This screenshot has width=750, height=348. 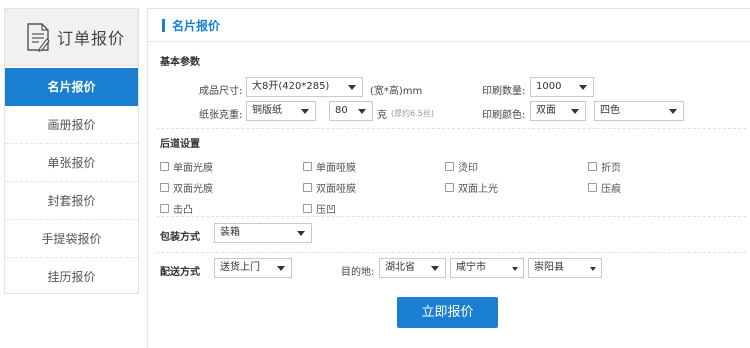 What do you see at coordinates (180, 62) in the screenshot?
I see `section-title-basic: 基本参数` at bounding box center [180, 62].